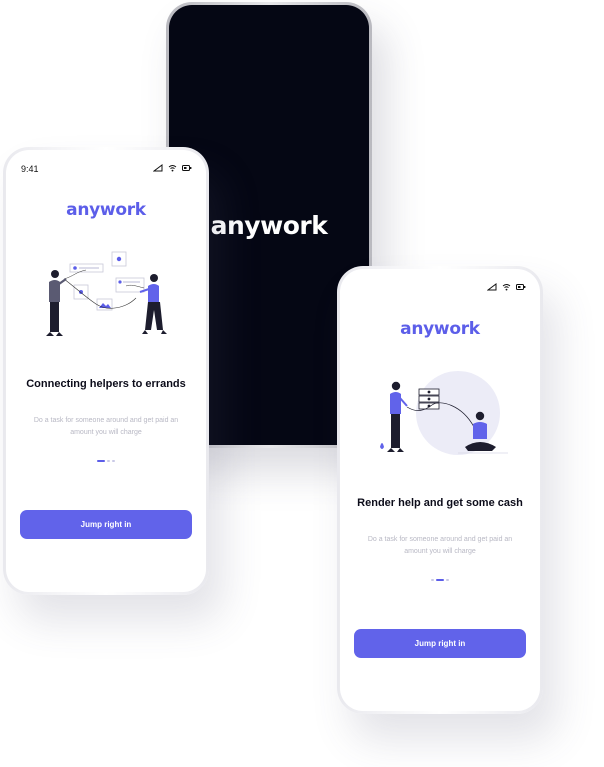 This screenshot has width=604, height=767. Describe the element at coordinates (106, 293) in the screenshot. I see `helpers-illustration` at that location.